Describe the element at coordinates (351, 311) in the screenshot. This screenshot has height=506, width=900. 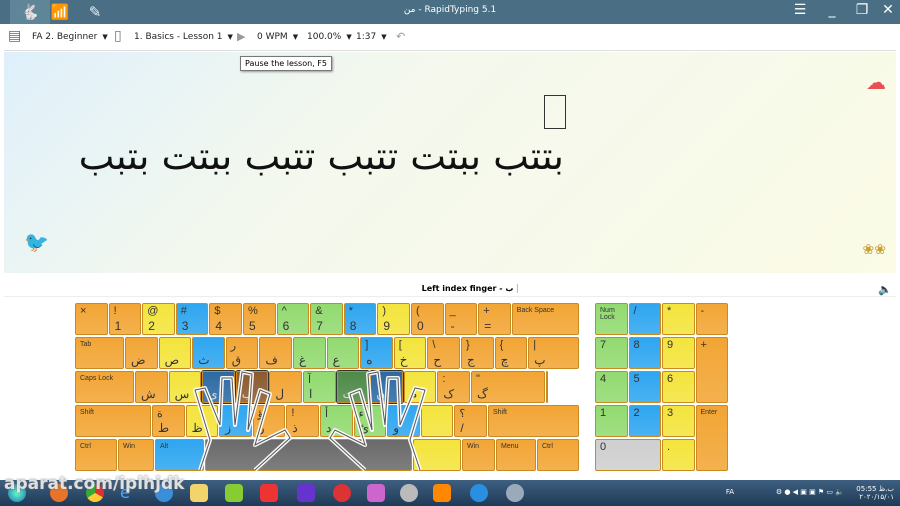
I see `key-top-label: *` at that location.